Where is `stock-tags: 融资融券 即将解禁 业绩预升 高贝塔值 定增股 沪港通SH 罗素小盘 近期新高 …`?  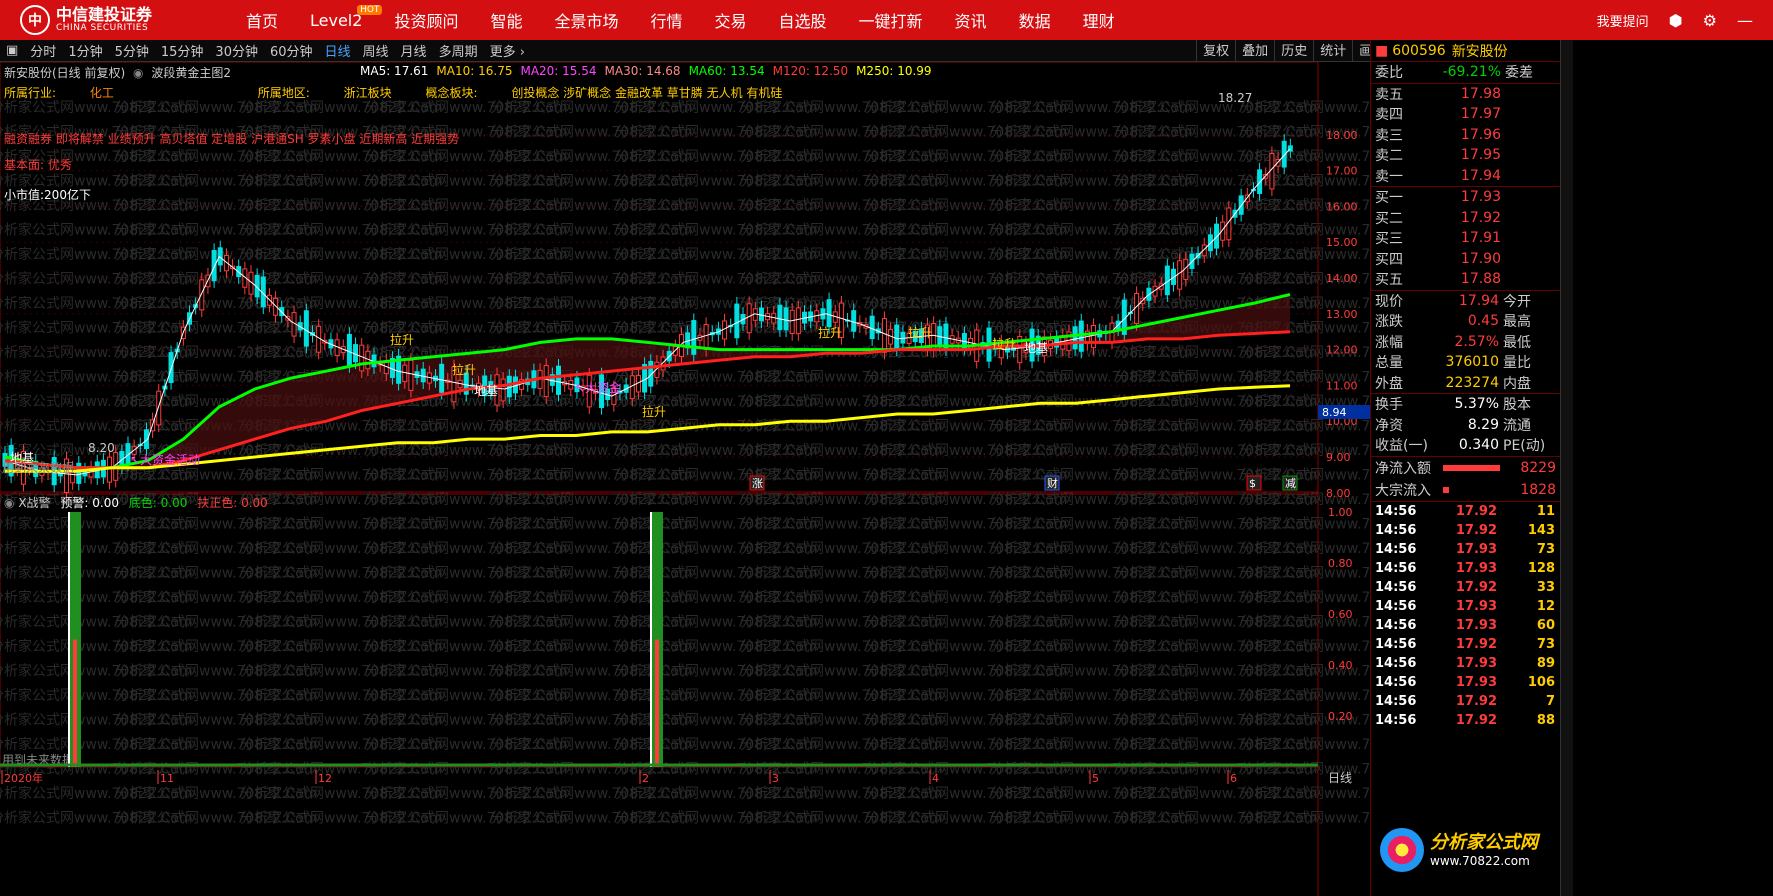
stock-tags: 融资融券 即将解禁 业绩预升 高贝塔值 定增股 沪港通SH 罗素小盘 近期新高 … is located at coordinates (232, 139).